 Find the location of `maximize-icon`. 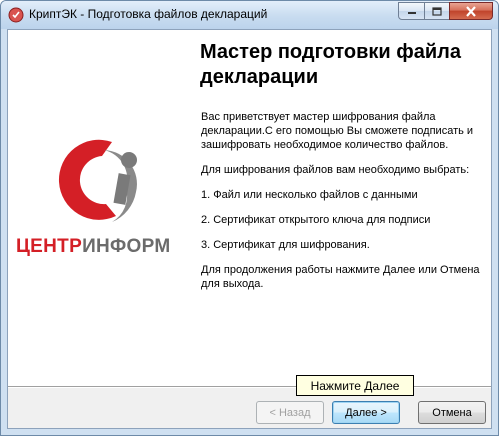

maximize-icon is located at coordinates (437, 11).